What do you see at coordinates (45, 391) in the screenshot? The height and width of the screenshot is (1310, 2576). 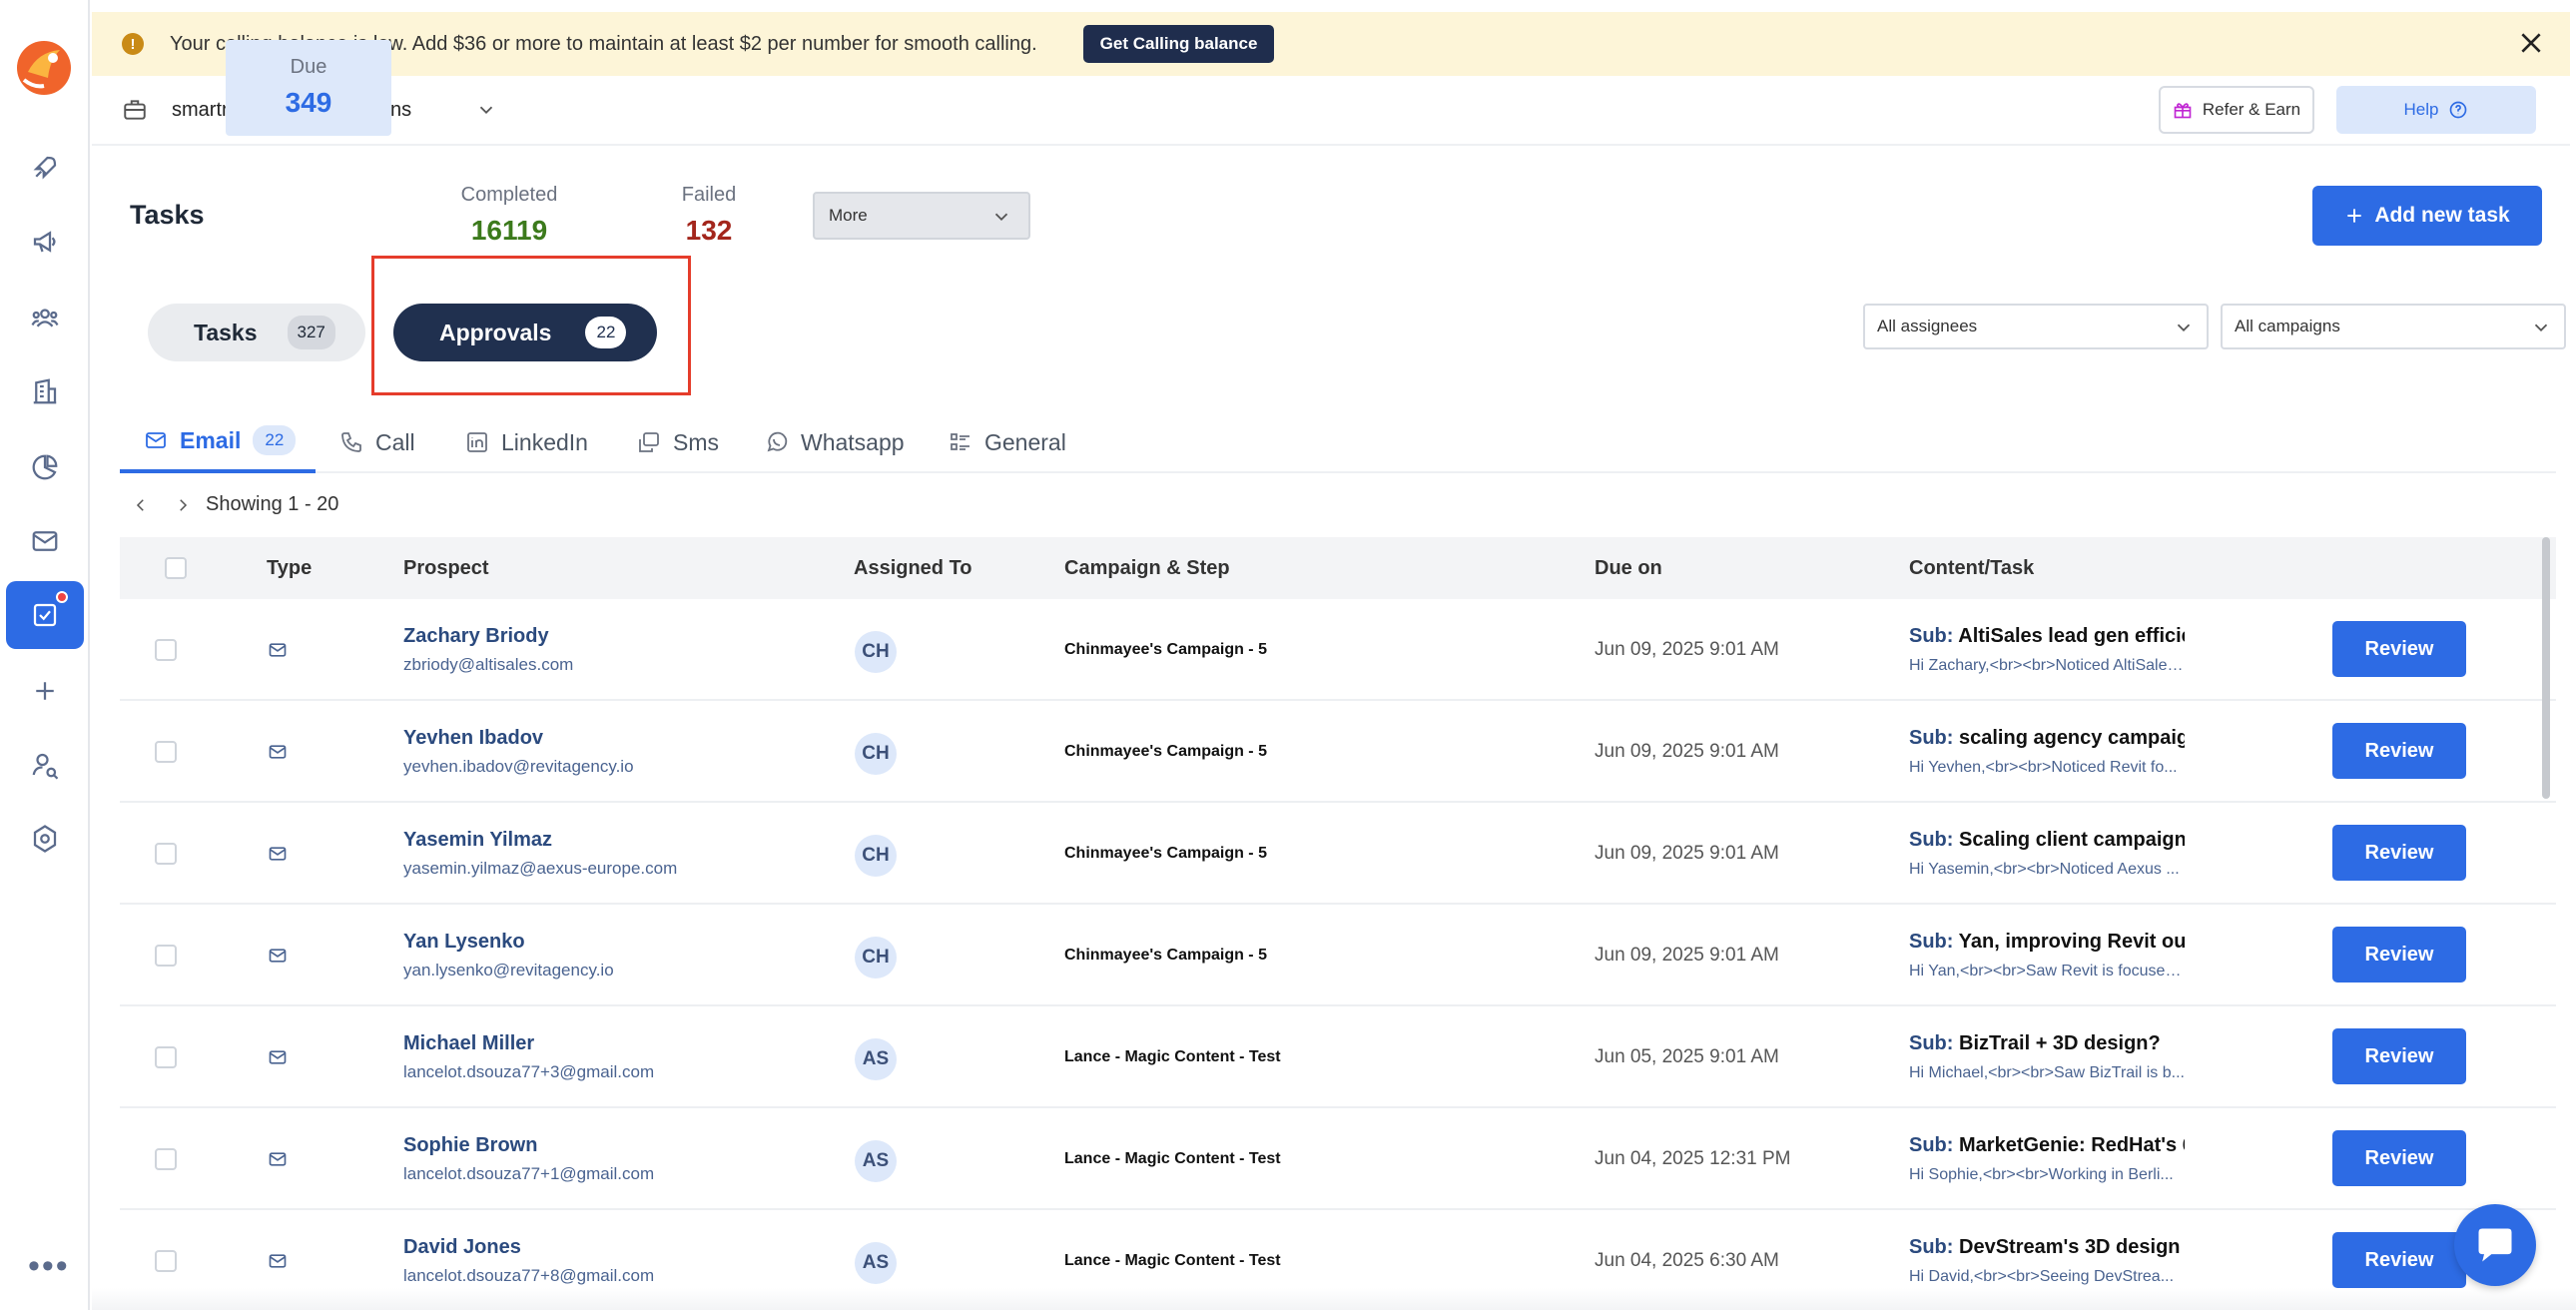 I see `building-icon` at bounding box center [45, 391].